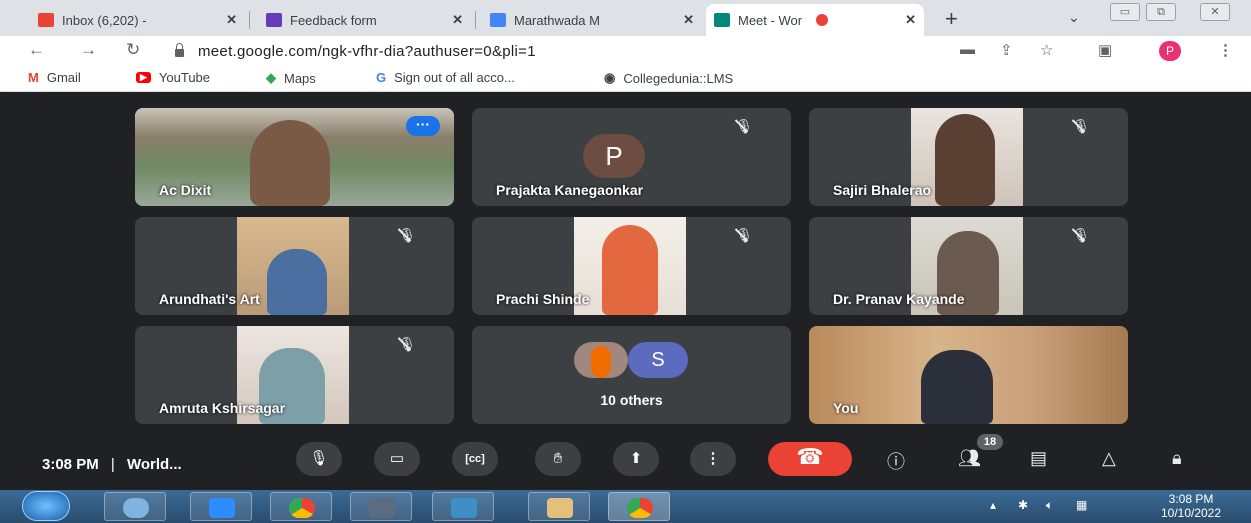 Image resolution: width=1251 pixels, height=523 pixels. What do you see at coordinates (668, 78) in the screenshot?
I see `bookmark-collegedunia: ◉ Collegedunia::LMS` at bounding box center [668, 78].